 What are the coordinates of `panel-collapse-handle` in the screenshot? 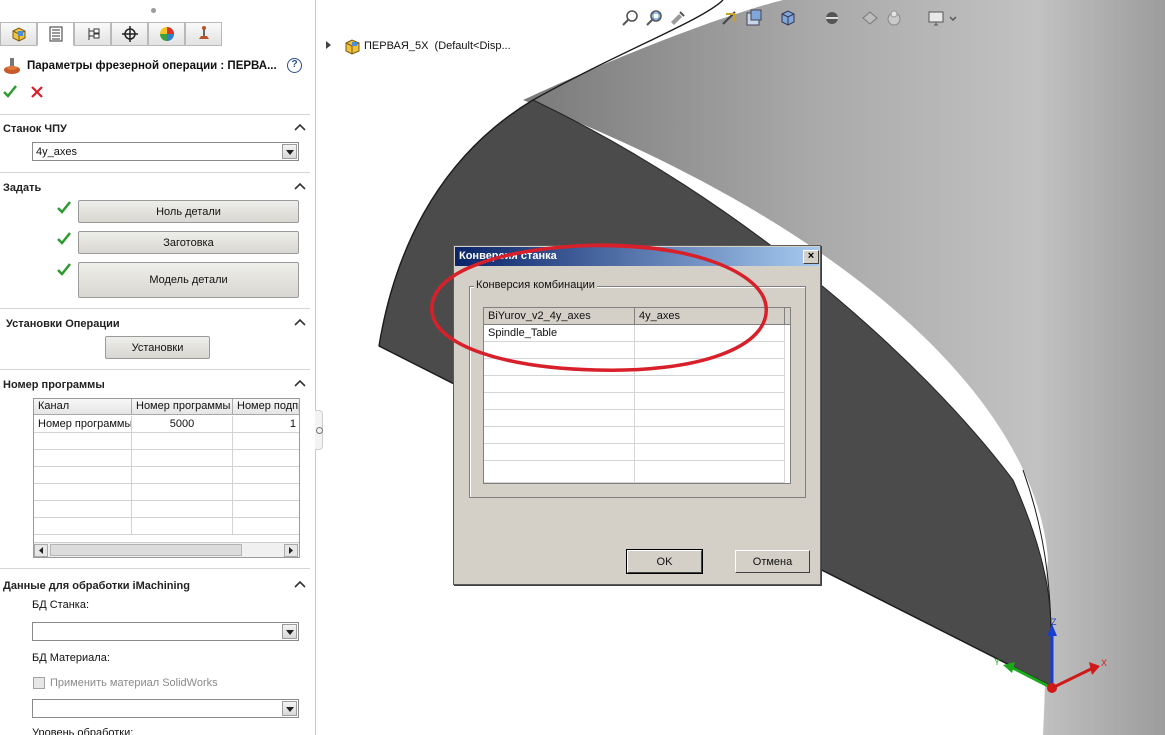 It's located at (319, 430).